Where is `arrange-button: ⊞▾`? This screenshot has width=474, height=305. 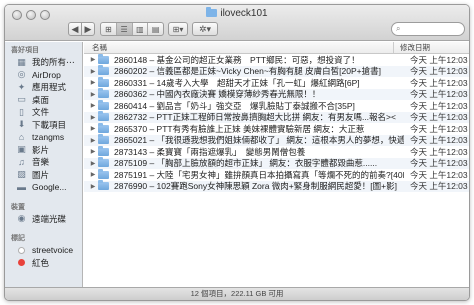 arrange-button: ⊞▾ is located at coordinates (178, 29).